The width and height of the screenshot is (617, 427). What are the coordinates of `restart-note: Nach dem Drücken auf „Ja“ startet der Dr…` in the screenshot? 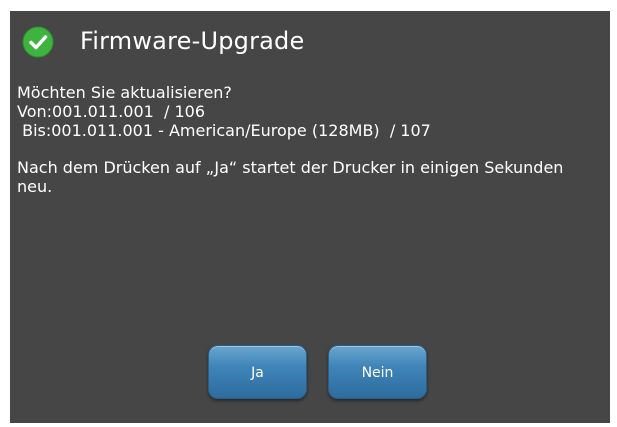 It's located at (290, 177).